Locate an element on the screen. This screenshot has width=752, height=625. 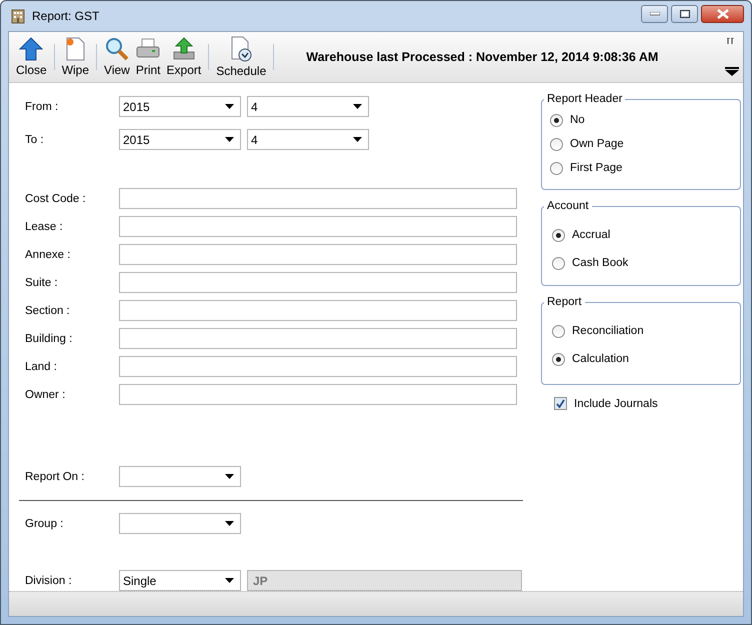
option-label: Reconciliation is located at coordinates (608, 331).